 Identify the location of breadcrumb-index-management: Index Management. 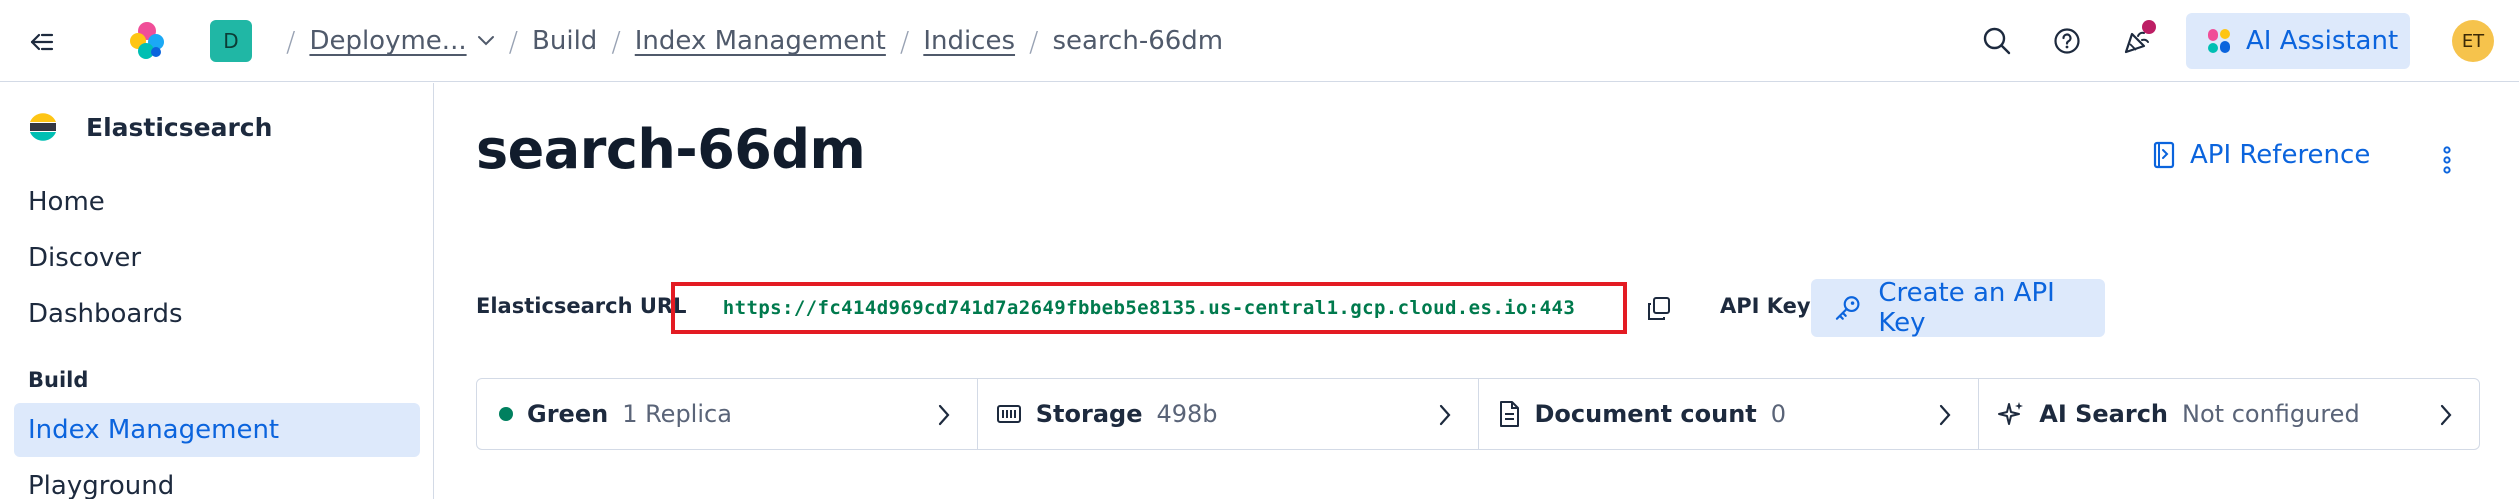
(760, 41).